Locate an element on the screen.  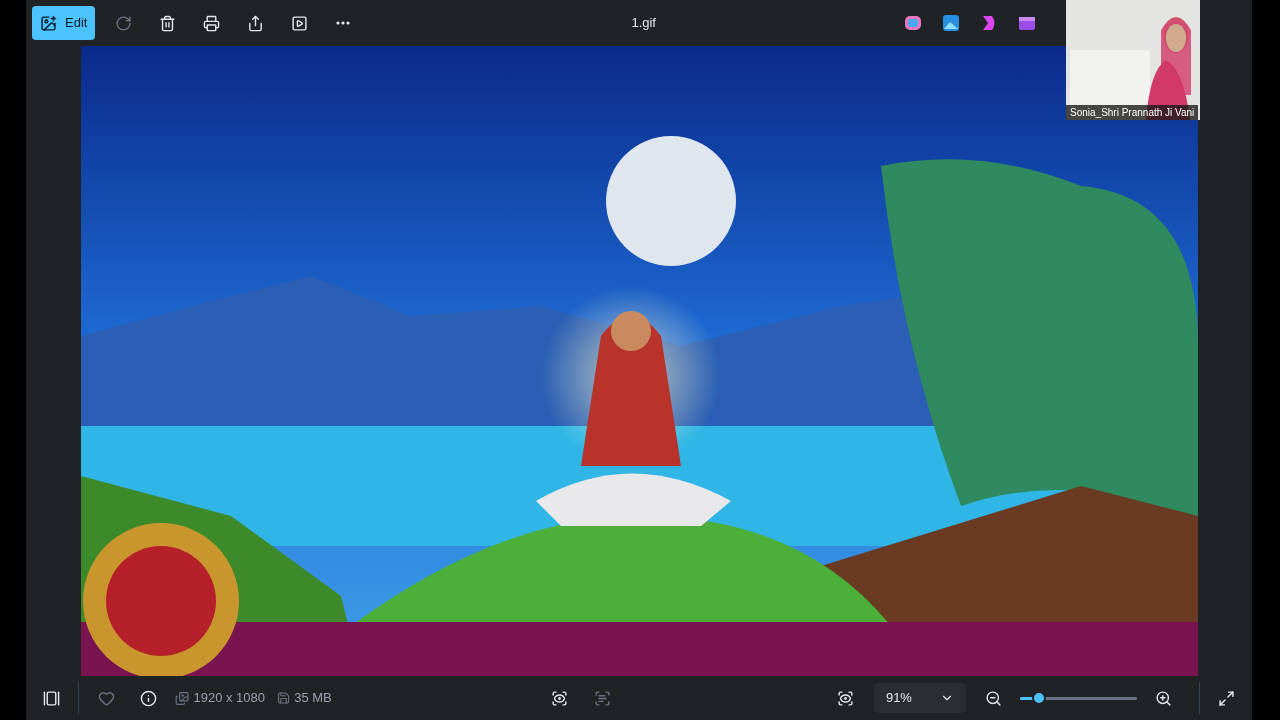
more-icon is located at coordinates (343, 23).